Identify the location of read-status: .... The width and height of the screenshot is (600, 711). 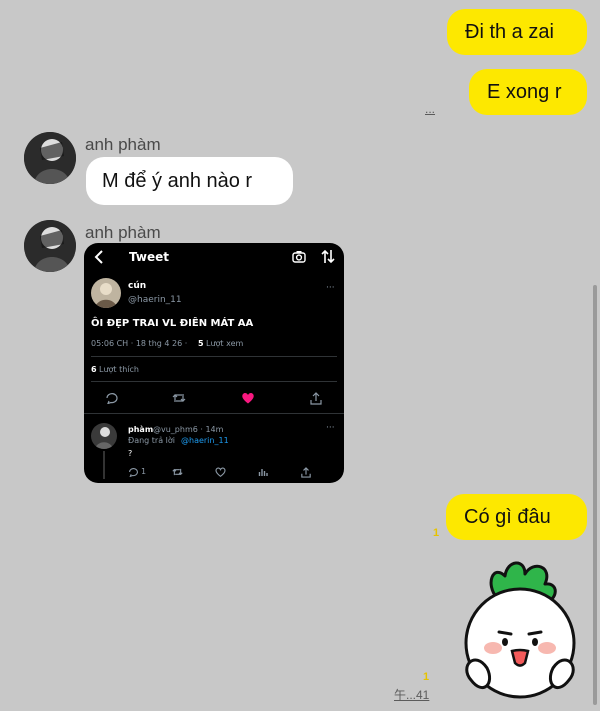
(430, 109).